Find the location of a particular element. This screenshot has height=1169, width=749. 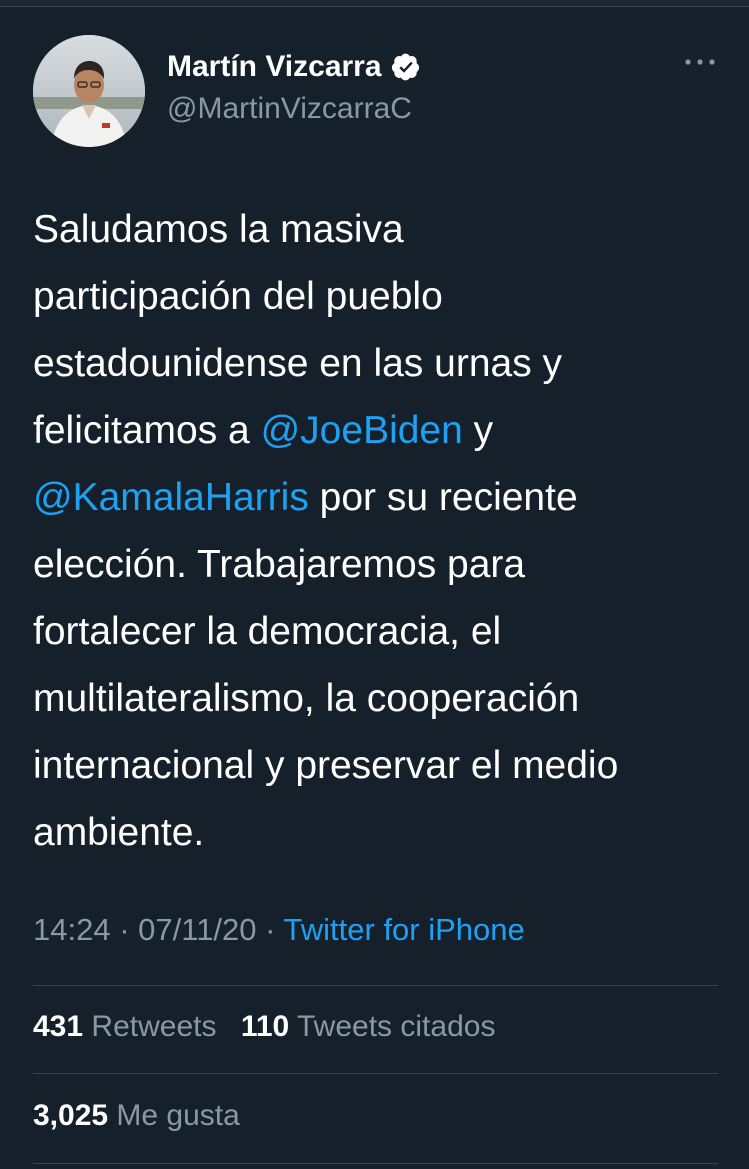

tweet-text-segment: participación del pueblo is located at coordinates (238, 296).